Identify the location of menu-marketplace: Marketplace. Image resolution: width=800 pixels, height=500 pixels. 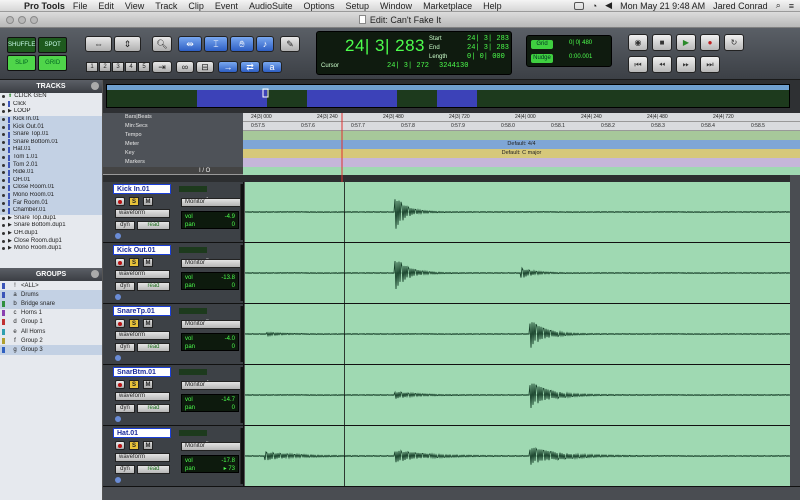
(447, 6).